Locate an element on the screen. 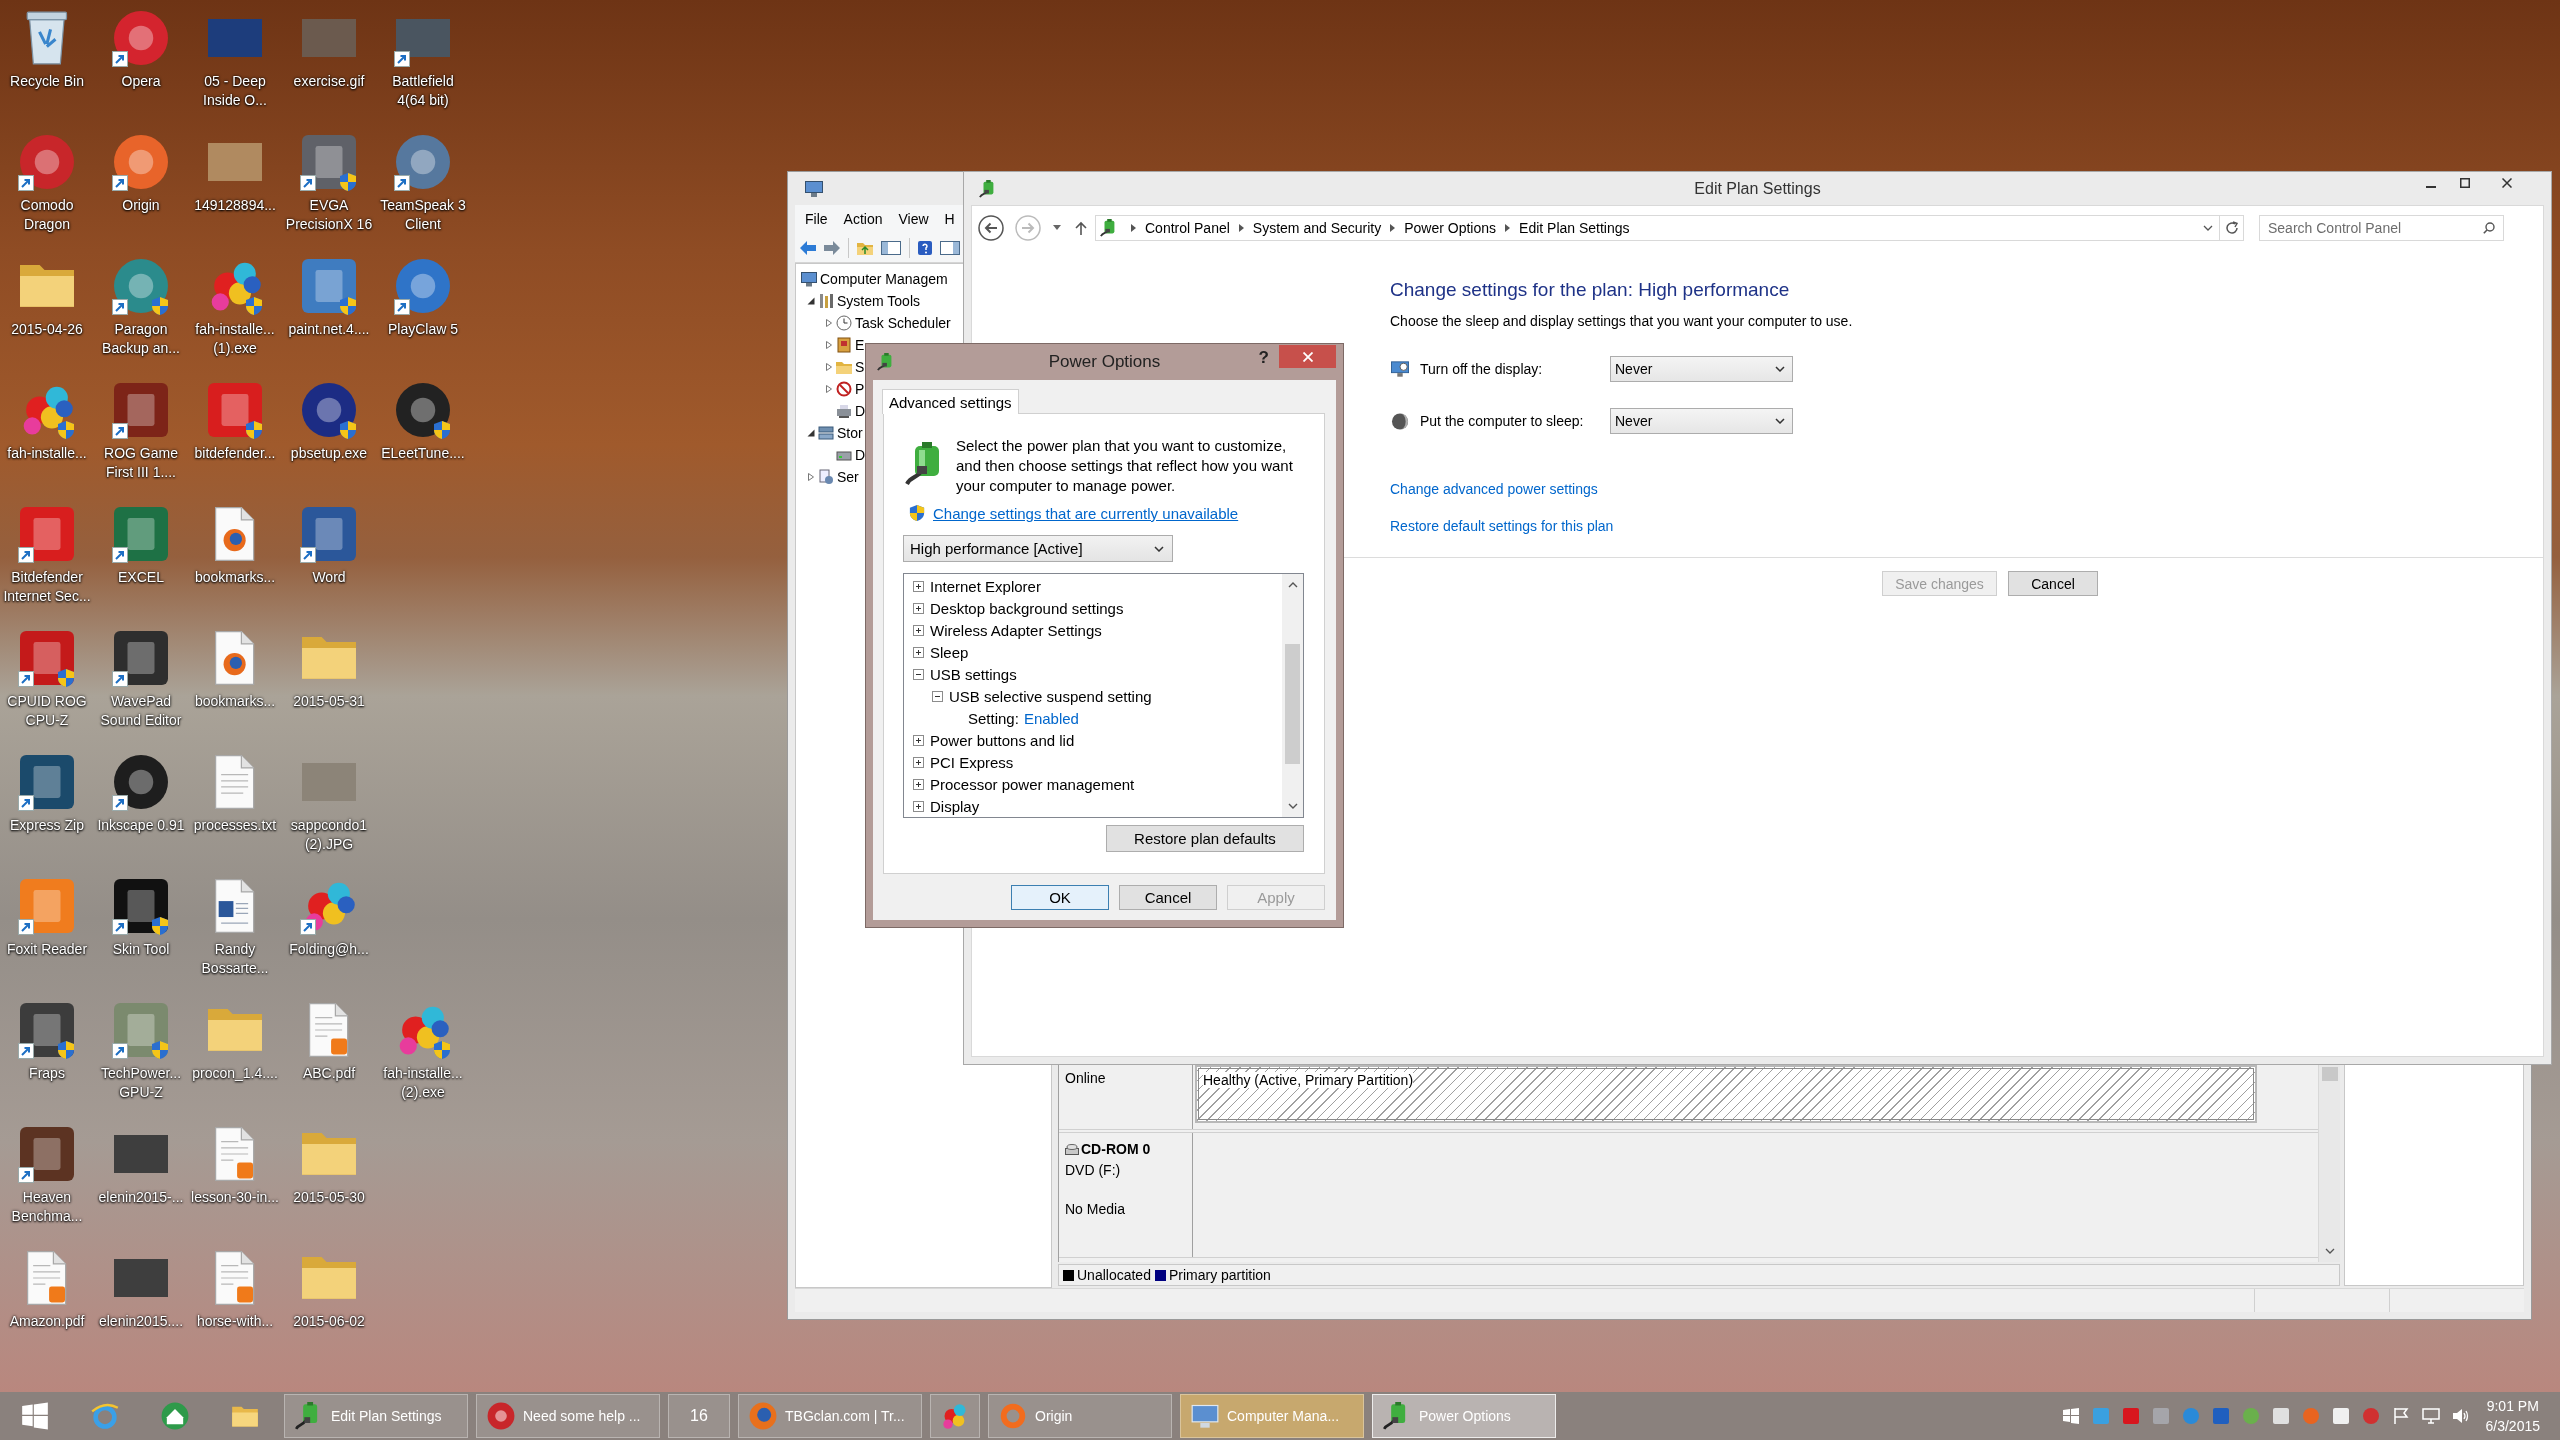 Image resolution: width=2560 pixels, height=1440 pixels. tree-item: Ser is located at coordinates (848, 477).